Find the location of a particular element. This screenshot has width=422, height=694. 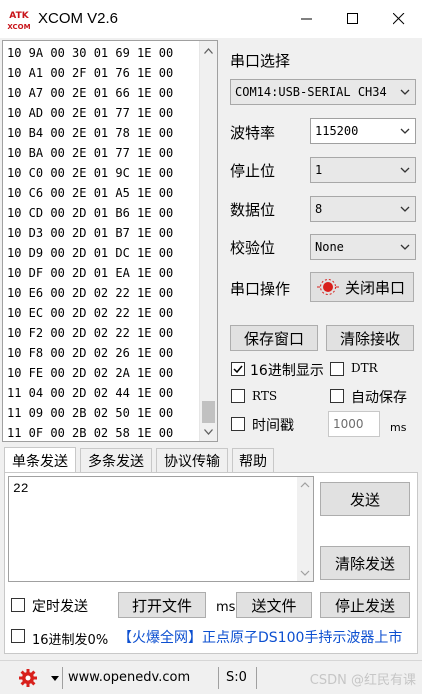

scroll-thumb is located at coordinates (208, 412).